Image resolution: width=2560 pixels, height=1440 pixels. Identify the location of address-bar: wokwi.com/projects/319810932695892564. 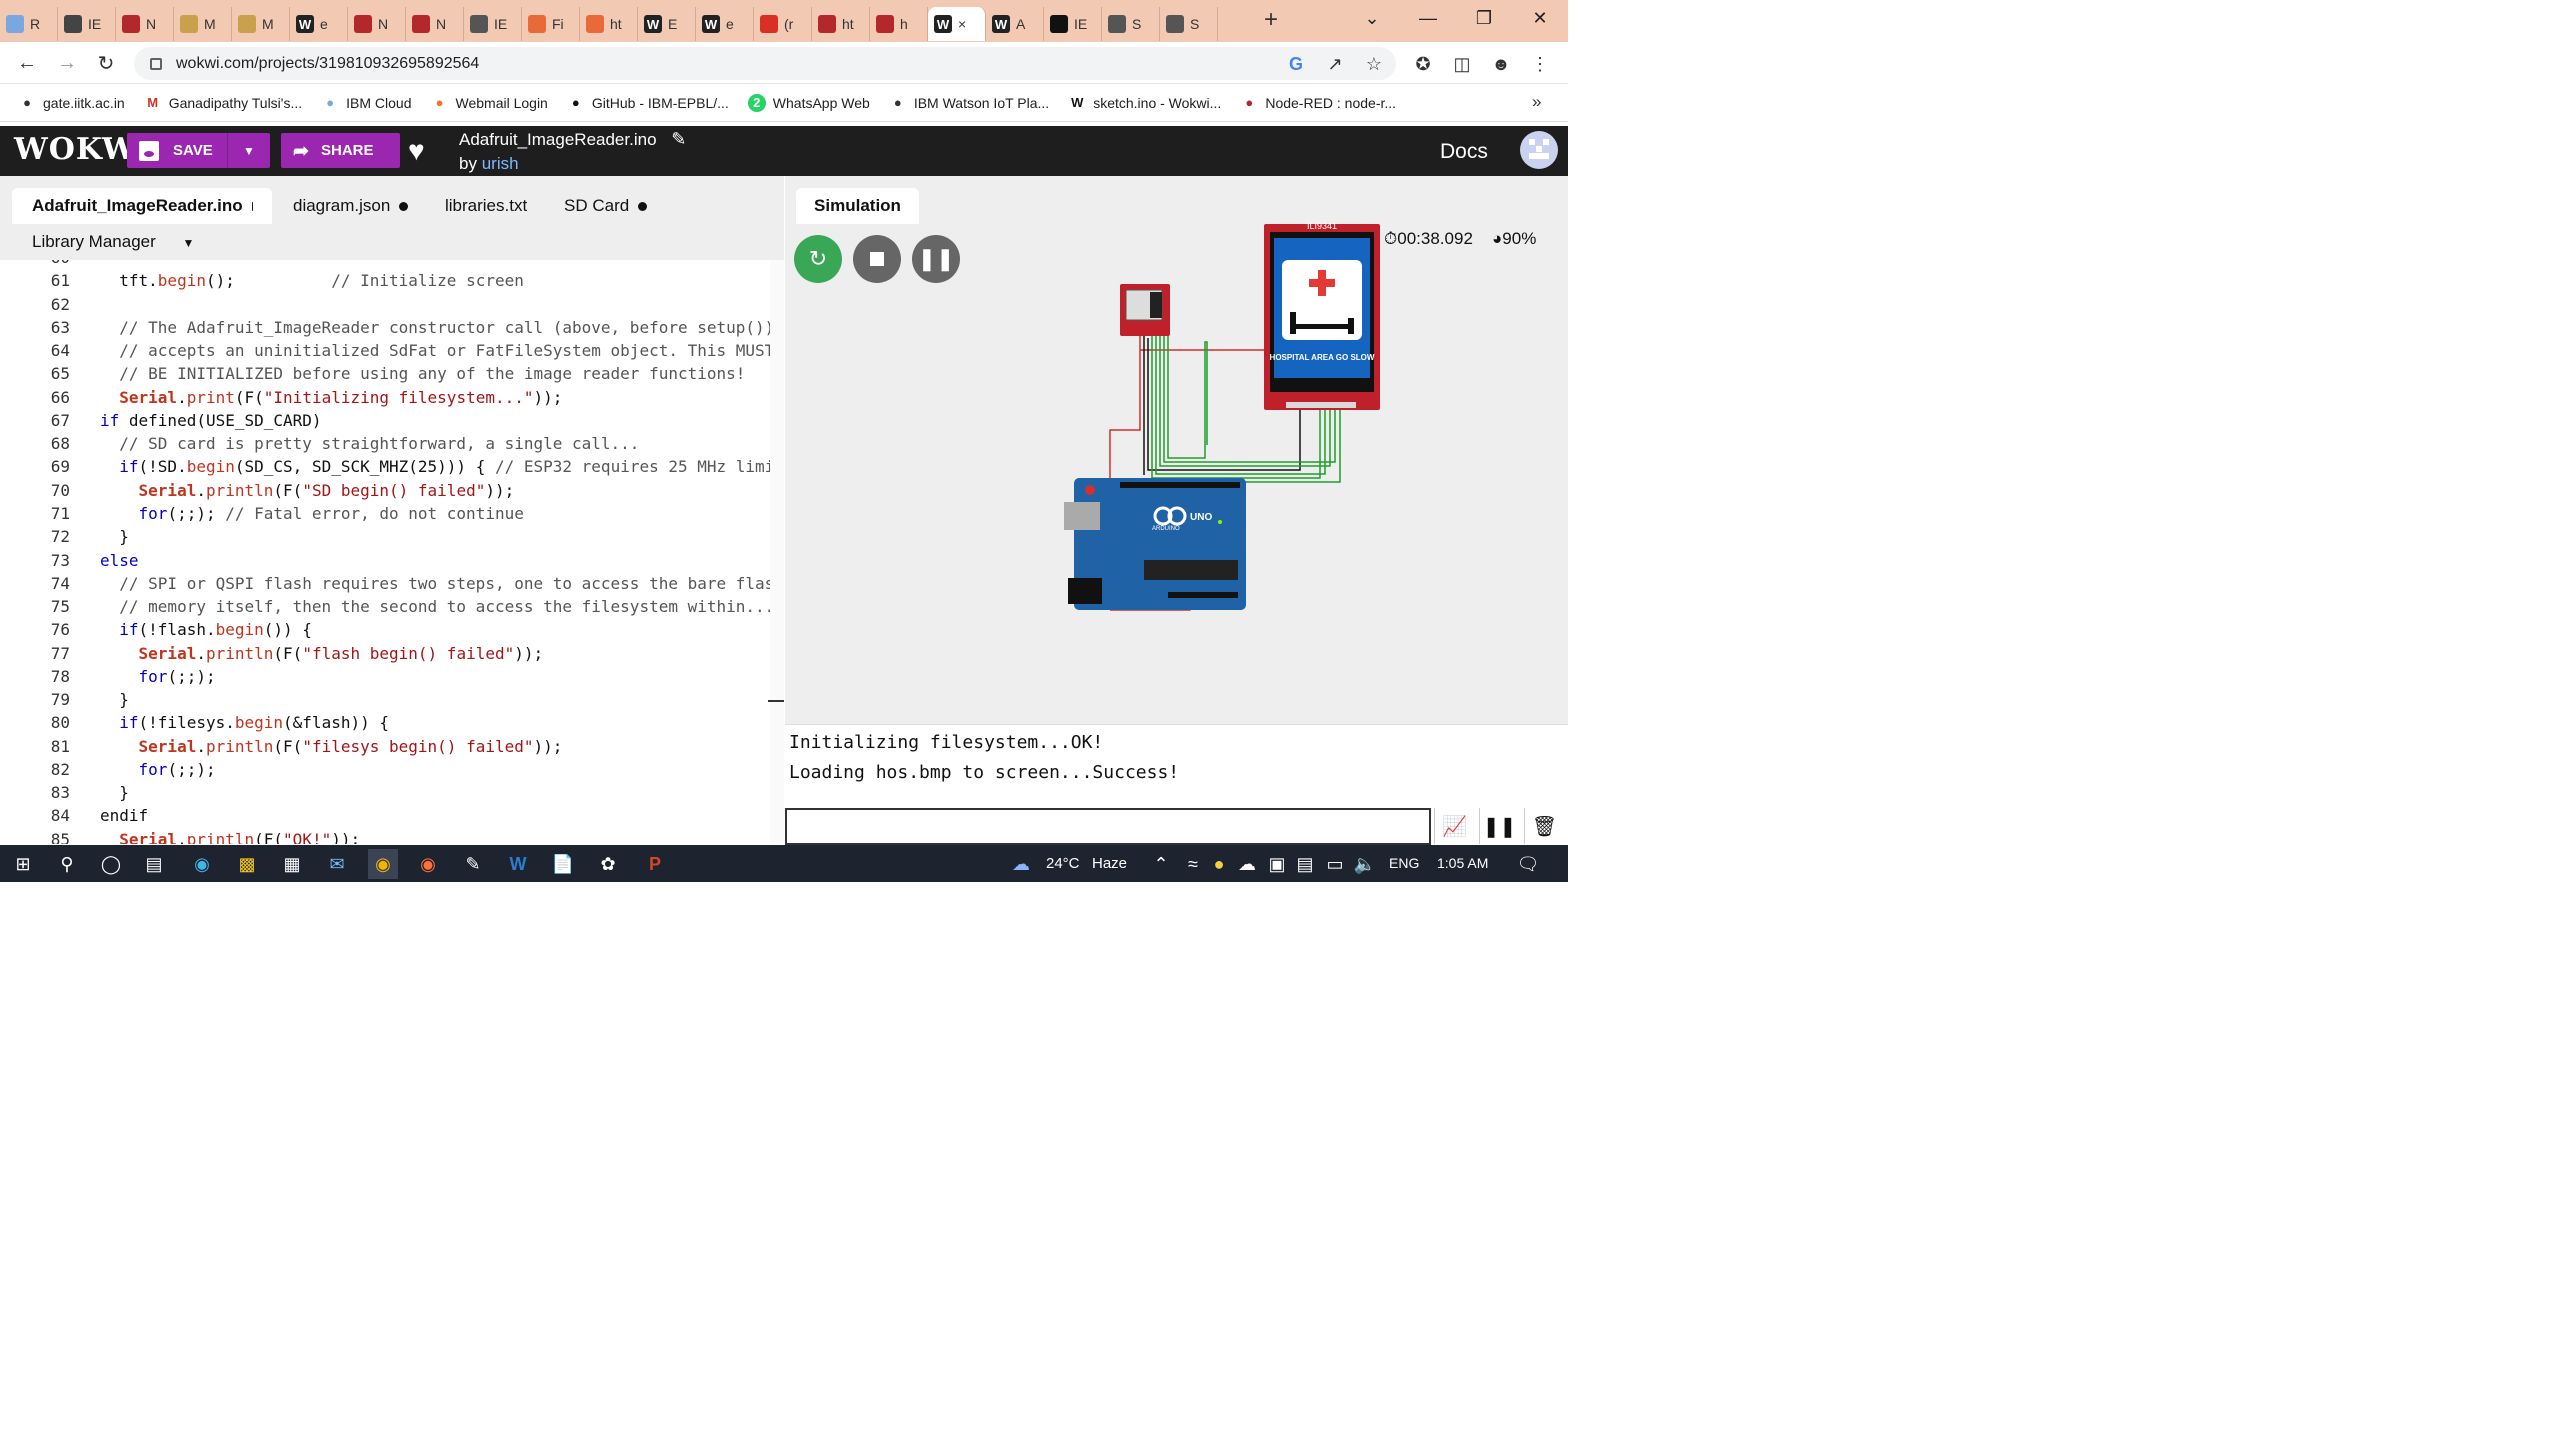
(765, 63).